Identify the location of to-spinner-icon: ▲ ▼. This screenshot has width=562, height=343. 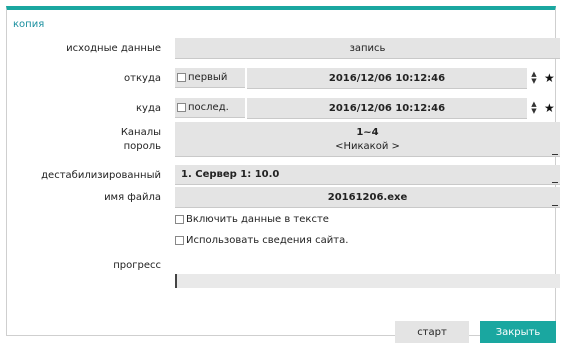
(534, 108).